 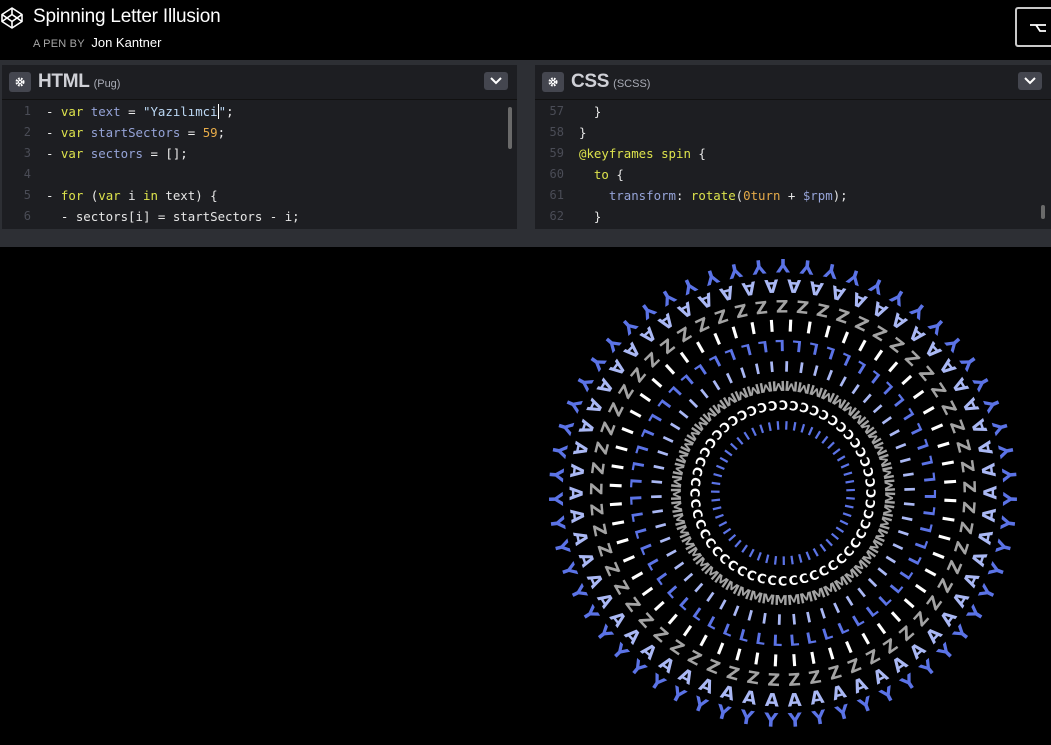 I want to click on line-text: - for (var i in text) {, so click(x=132, y=195).